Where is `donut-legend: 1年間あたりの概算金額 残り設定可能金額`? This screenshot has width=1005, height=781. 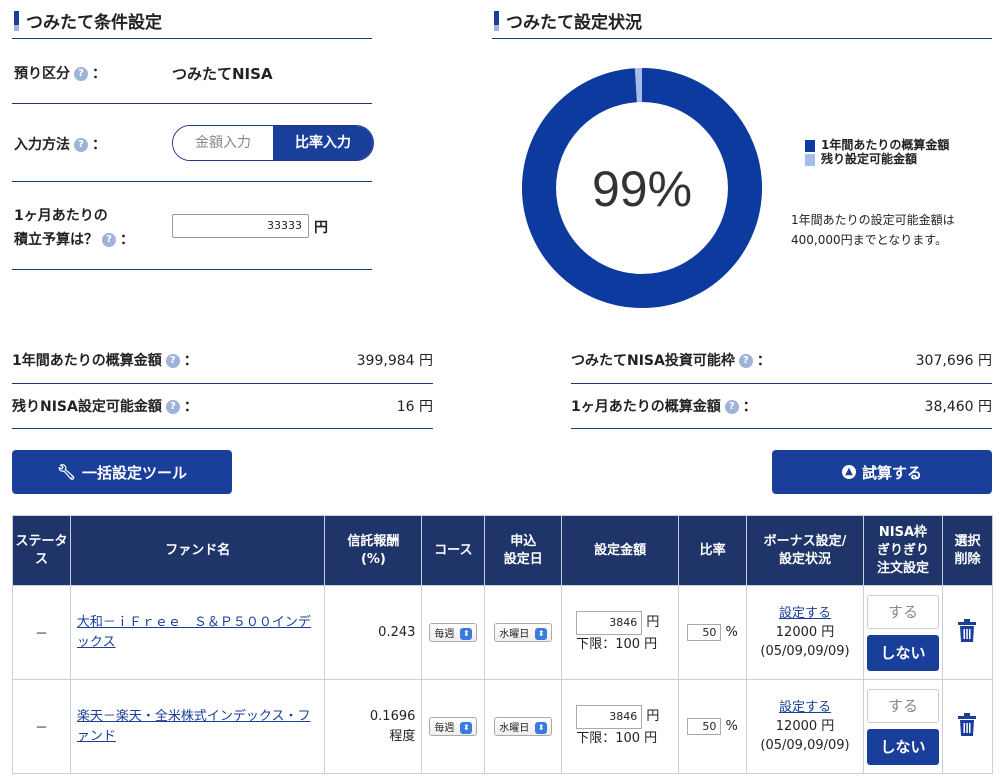 donut-legend: 1年間あたりの概算金額 残り設定可能金額 is located at coordinates (877, 152).